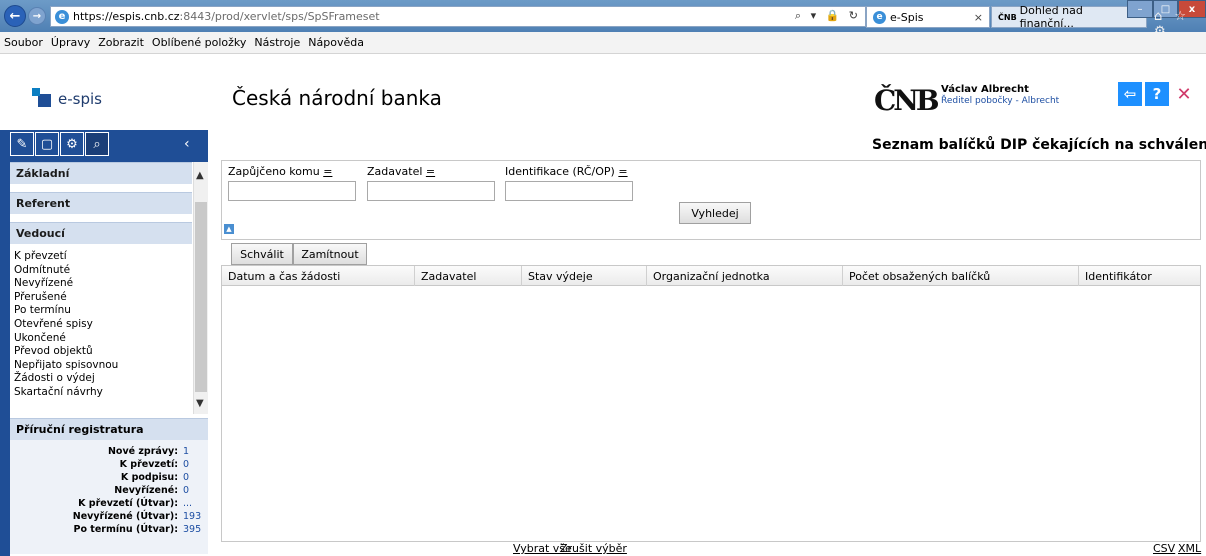  I want to click on tab-close-icon: ×, so click(978, 17).